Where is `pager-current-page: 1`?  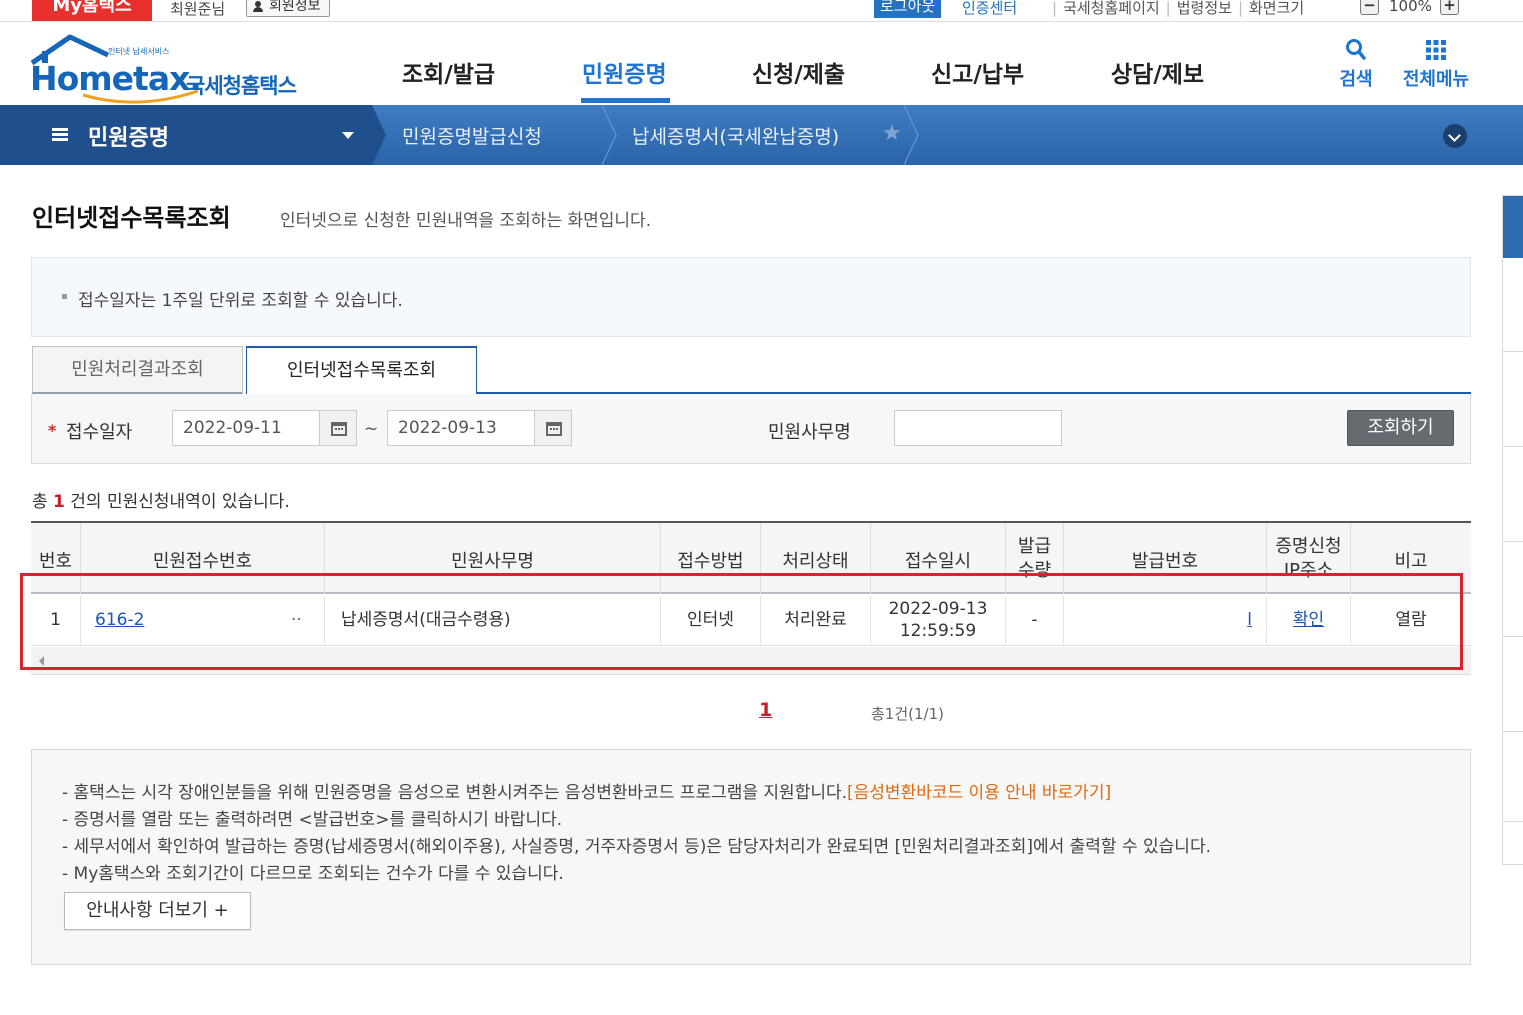 pager-current-page: 1 is located at coordinates (765, 710).